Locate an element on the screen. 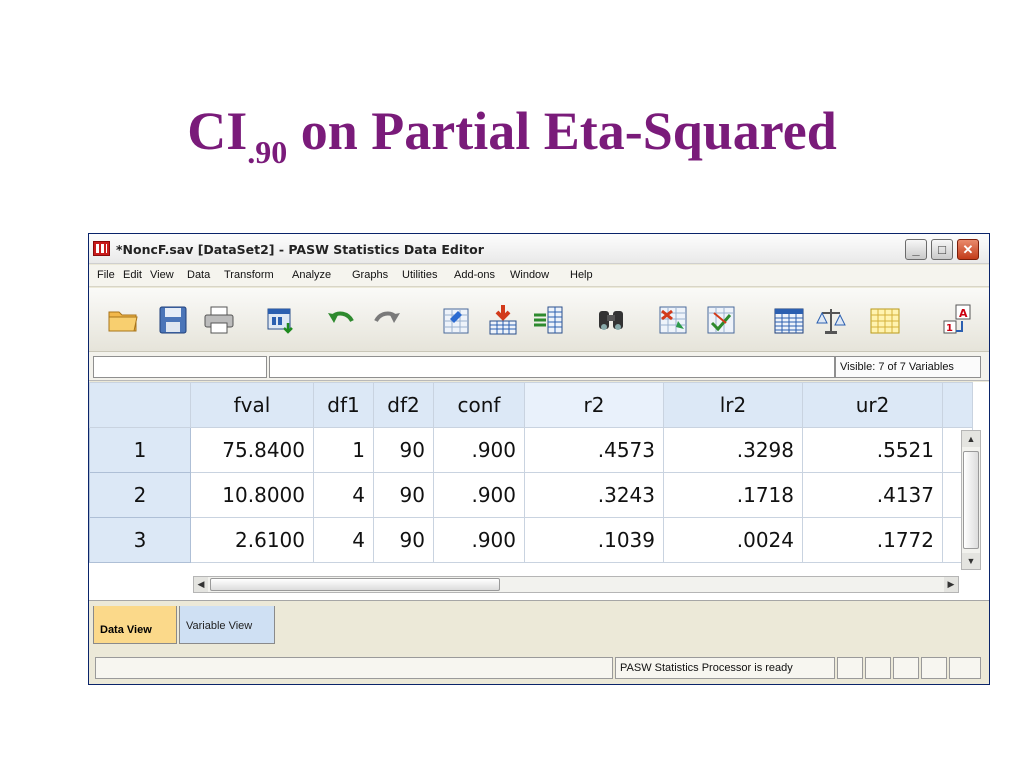 The height and width of the screenshot is (768, 1024). menu-file: File is located at coordinates (106, 275).